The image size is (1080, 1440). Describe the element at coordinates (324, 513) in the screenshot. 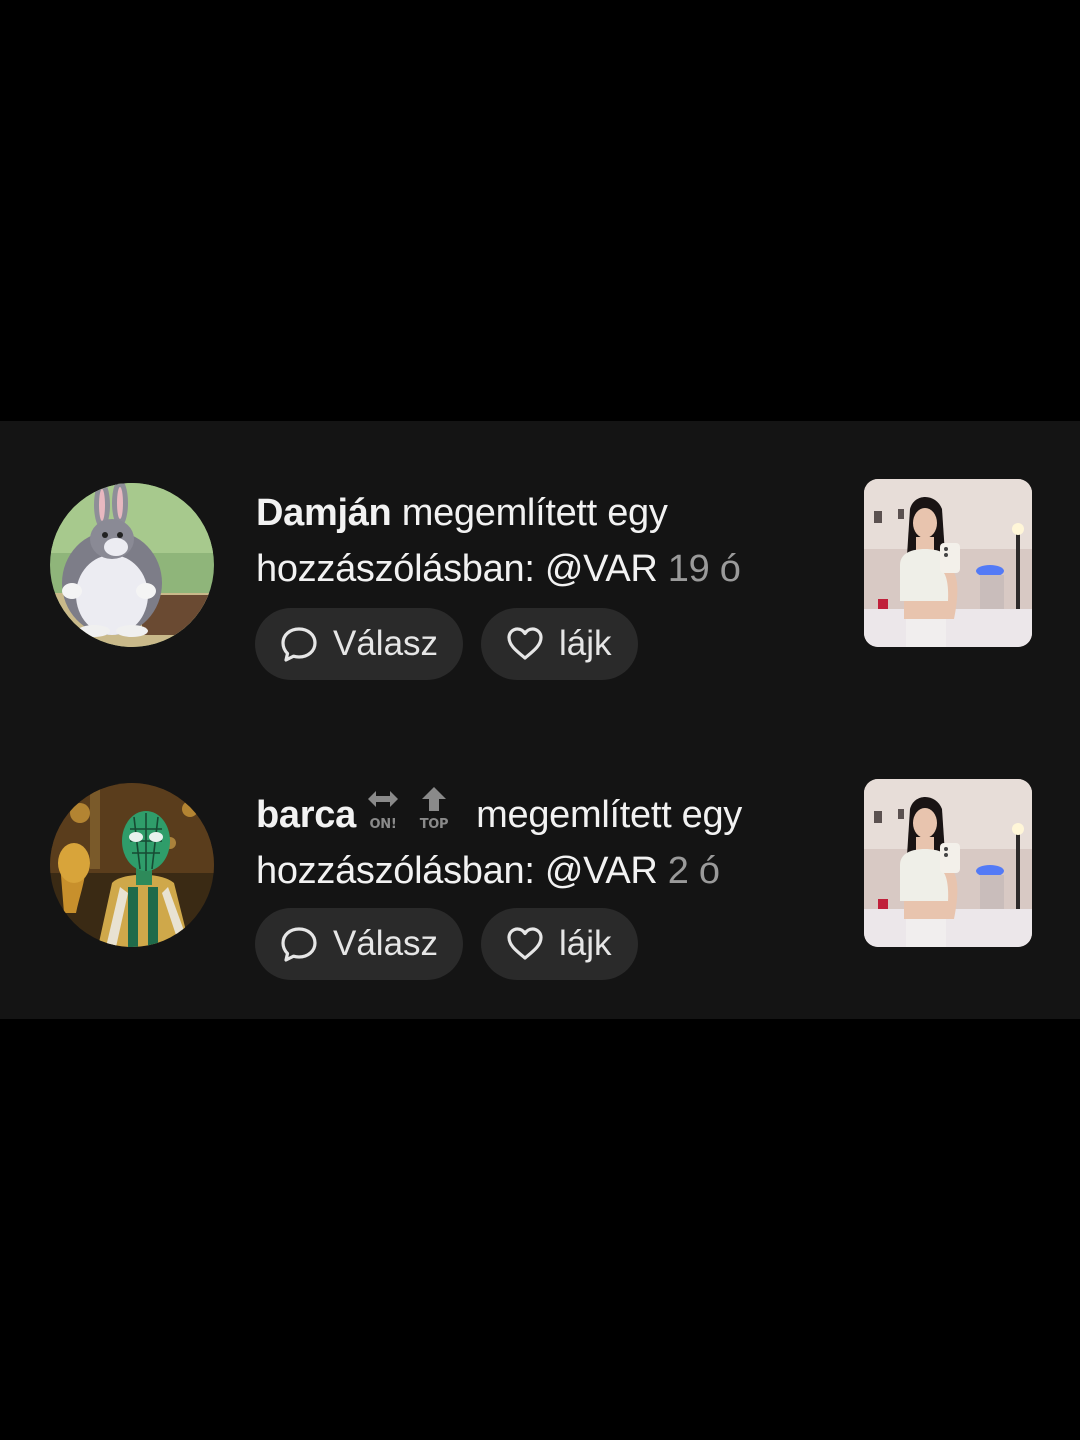

I see `username: Damján` at that location.